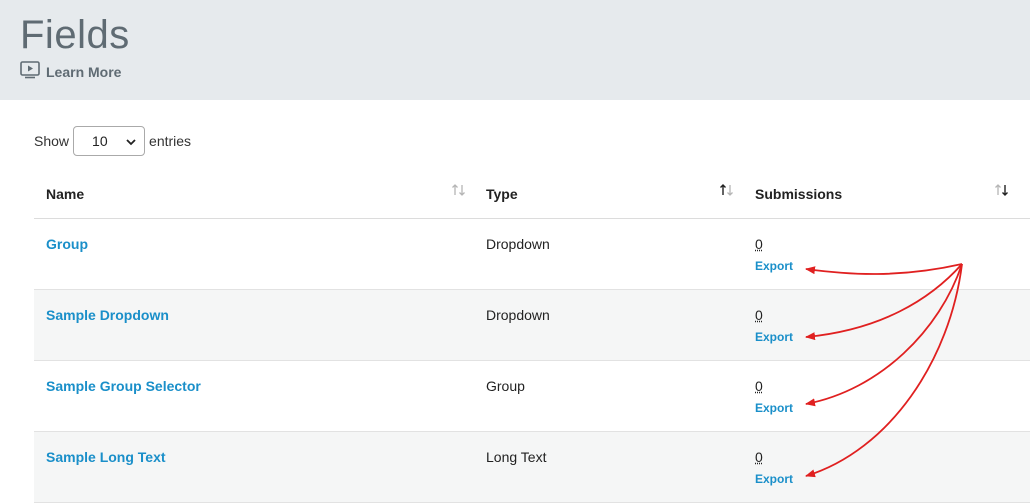 This screenshot has width=1030, height=504. What do you see at coordinates (532, 254) in the screenshot?
I see `table-row: Group Dropdown 0 Export` at bounding box center [532, 254].